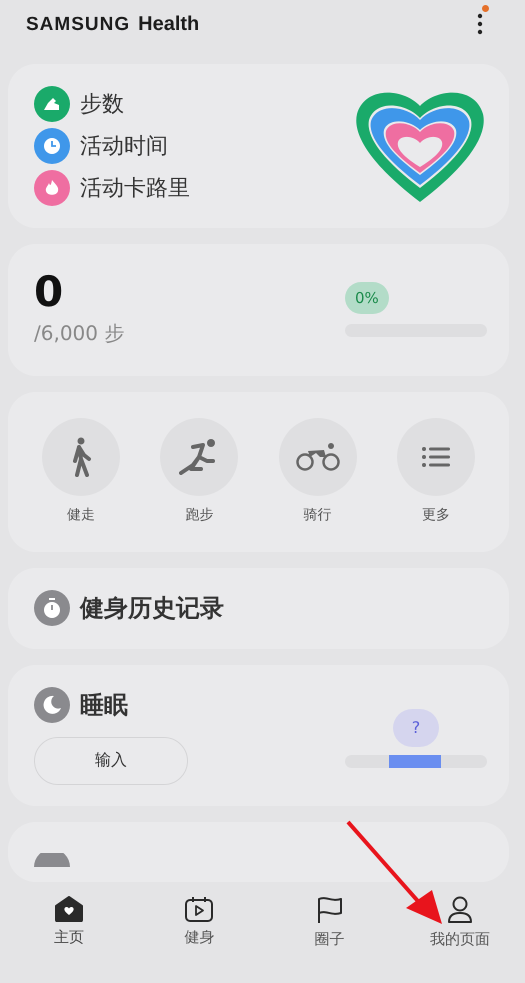  I want to click on question-bubble: ?, so click(416, 727).